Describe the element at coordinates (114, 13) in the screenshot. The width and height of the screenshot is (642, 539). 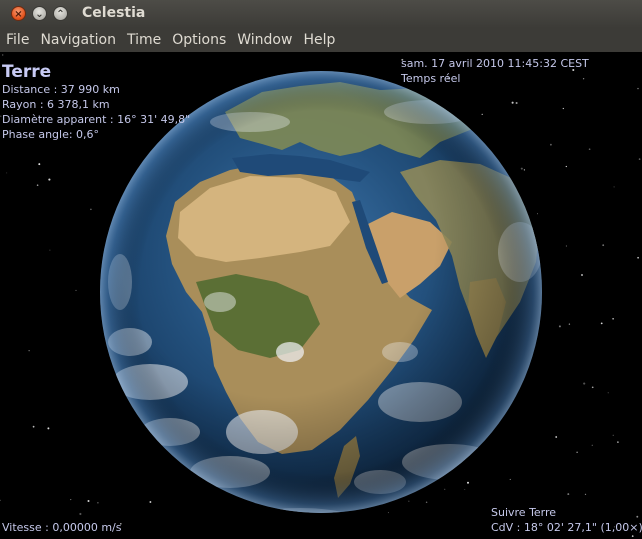
I see `window-title: Celestia` at that location.